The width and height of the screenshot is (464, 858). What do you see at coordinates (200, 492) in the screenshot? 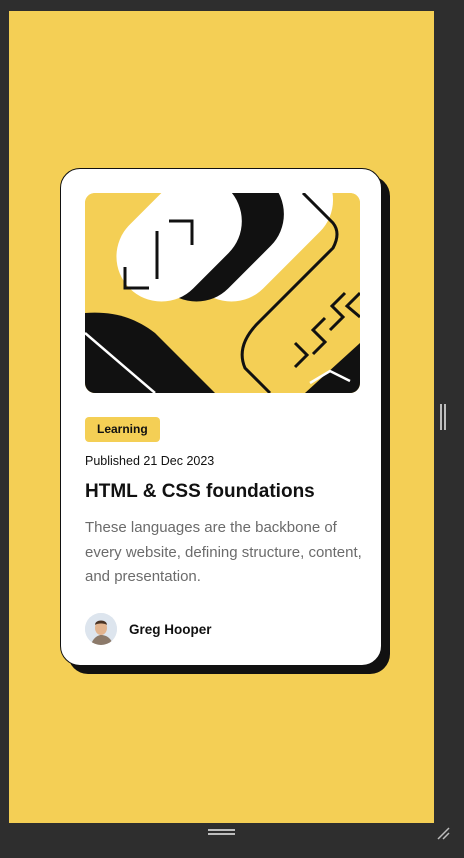
I see `card-title: HTML & CSS foundations` at bounding box center [200, 492].